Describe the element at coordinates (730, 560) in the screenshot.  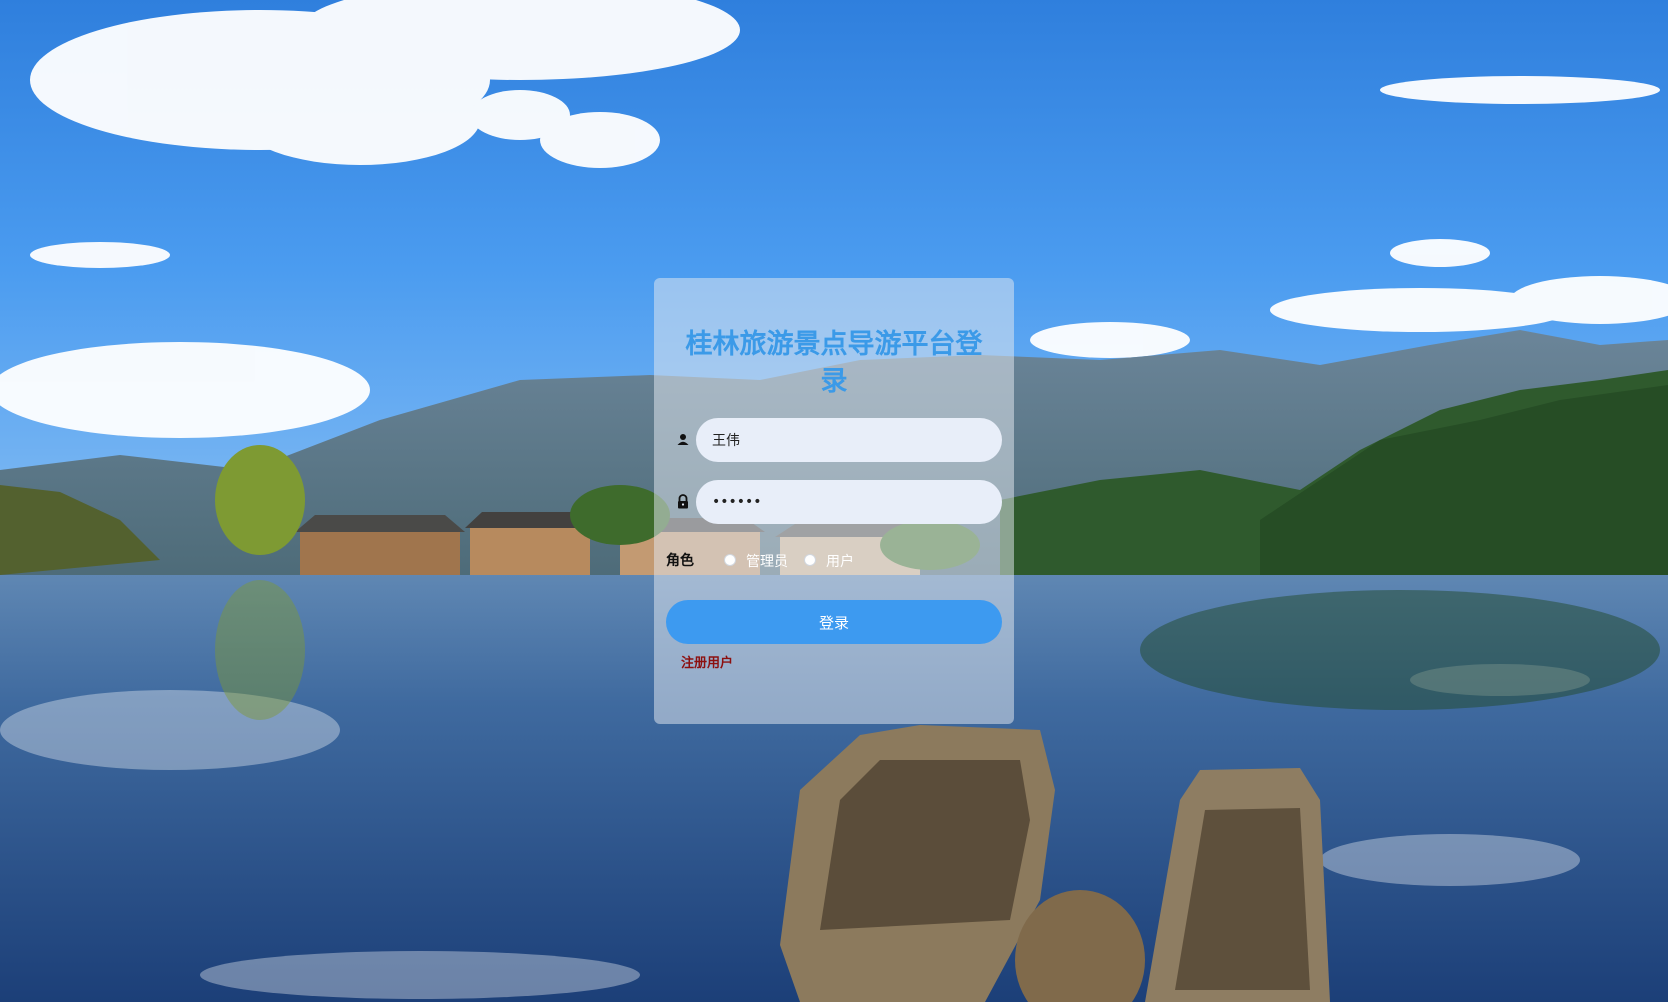
I see `radio-admin` at that location.